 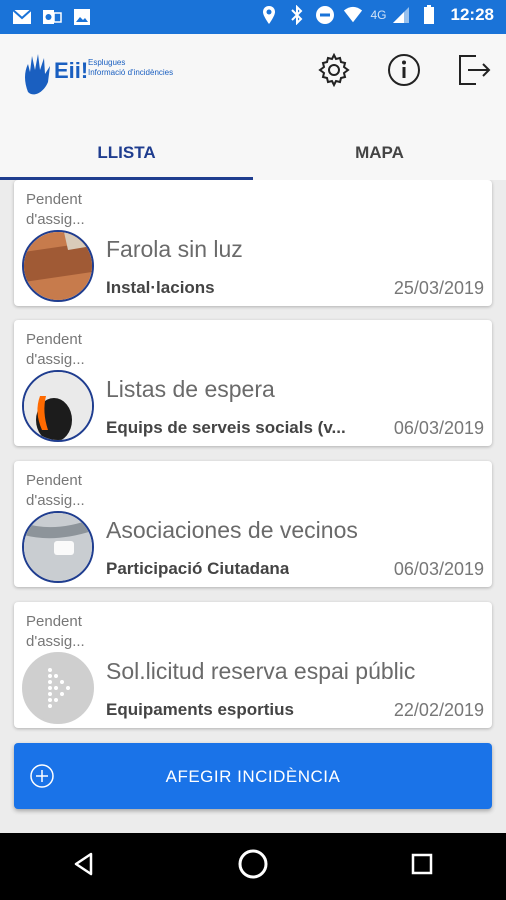 I want to click on add-incident-button: AFEGIR INCIDÈNCIA, so click(x=253, y=776).